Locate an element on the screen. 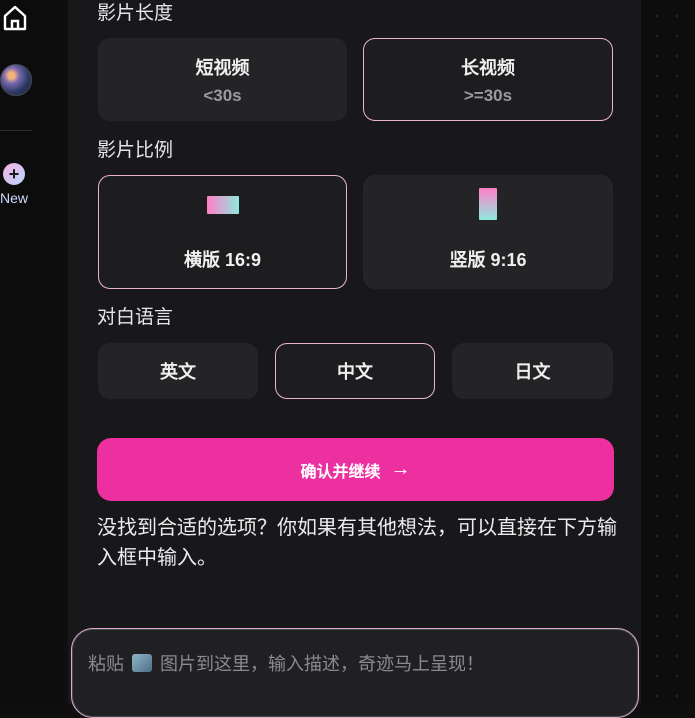 This screenshot has height=718, width=695. prompt-placeholder: 粘贴 图片到这里，输入描述，奇迹马上呈现！ is located at coordinates (286, 663).